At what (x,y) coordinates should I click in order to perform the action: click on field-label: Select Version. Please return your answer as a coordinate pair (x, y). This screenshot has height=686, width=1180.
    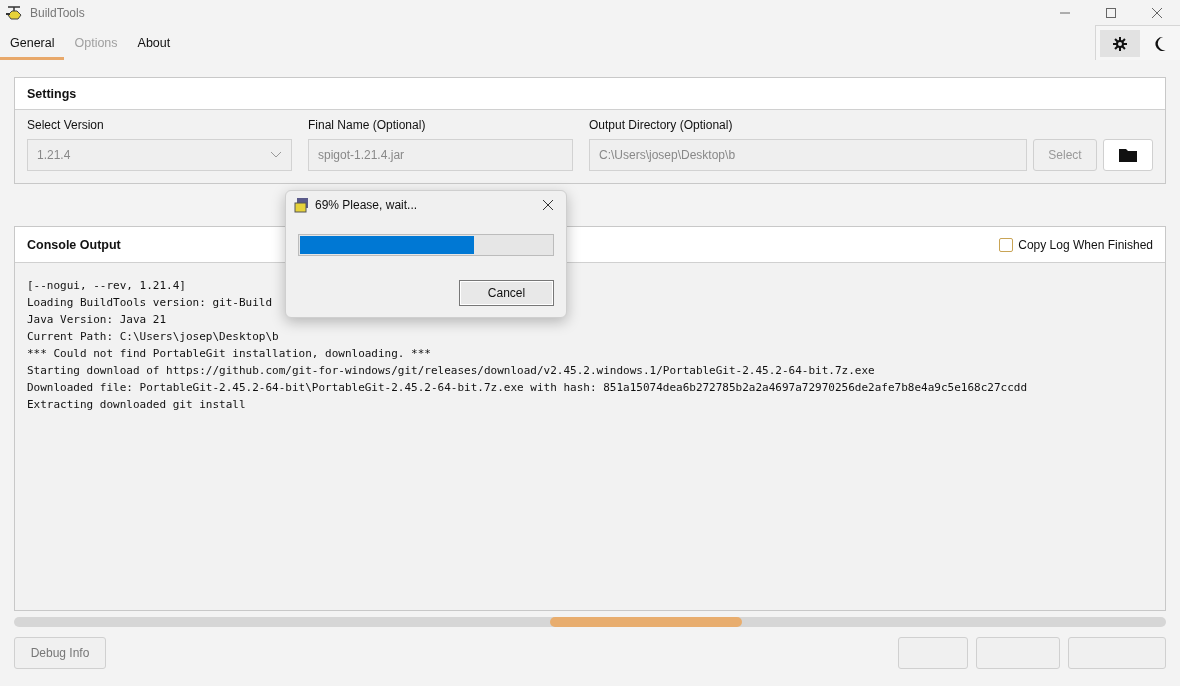
    Looking at the image, I should click on (66, 125).